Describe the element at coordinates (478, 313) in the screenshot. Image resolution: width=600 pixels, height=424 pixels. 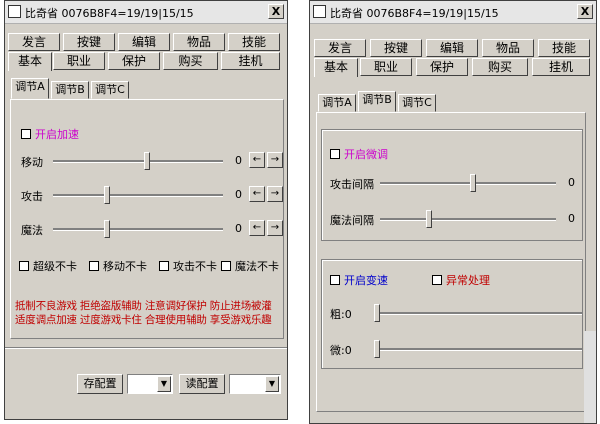
I see `coarse-slider-track` at that location.